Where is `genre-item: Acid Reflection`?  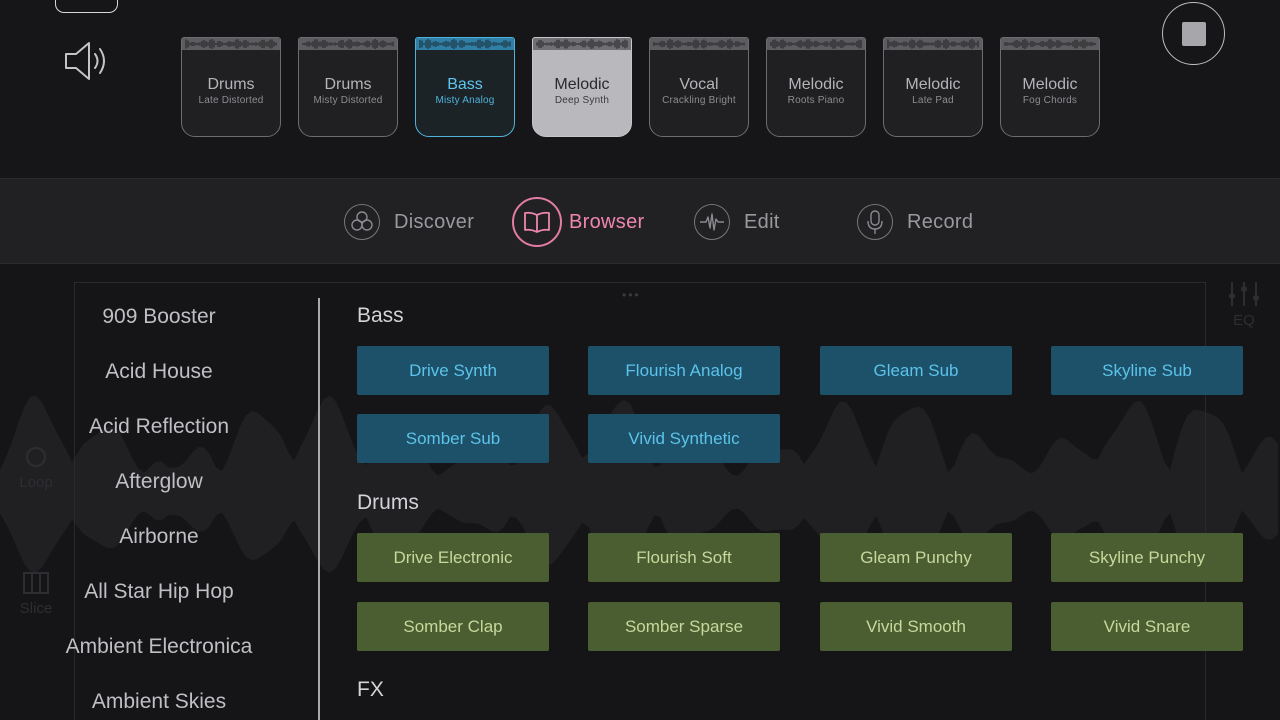 genre-item: Acid Reflection is located at coordinates (159, 427).